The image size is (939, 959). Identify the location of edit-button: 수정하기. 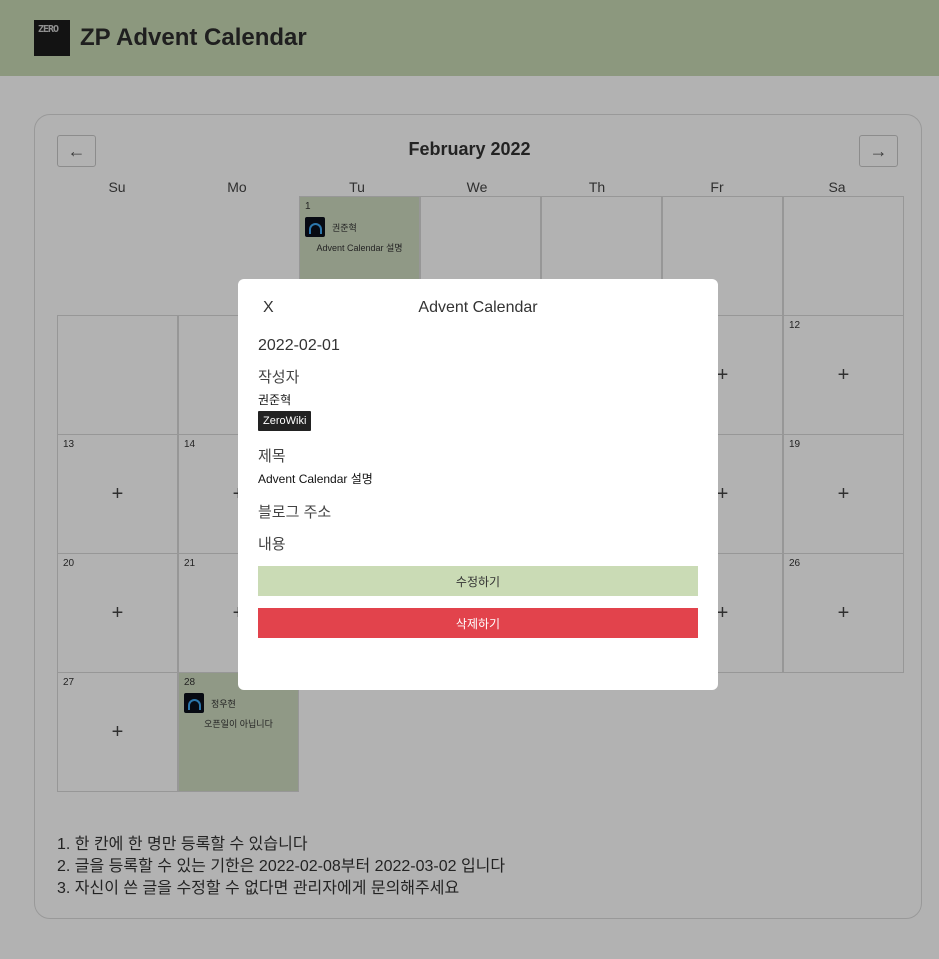
(478, 581).